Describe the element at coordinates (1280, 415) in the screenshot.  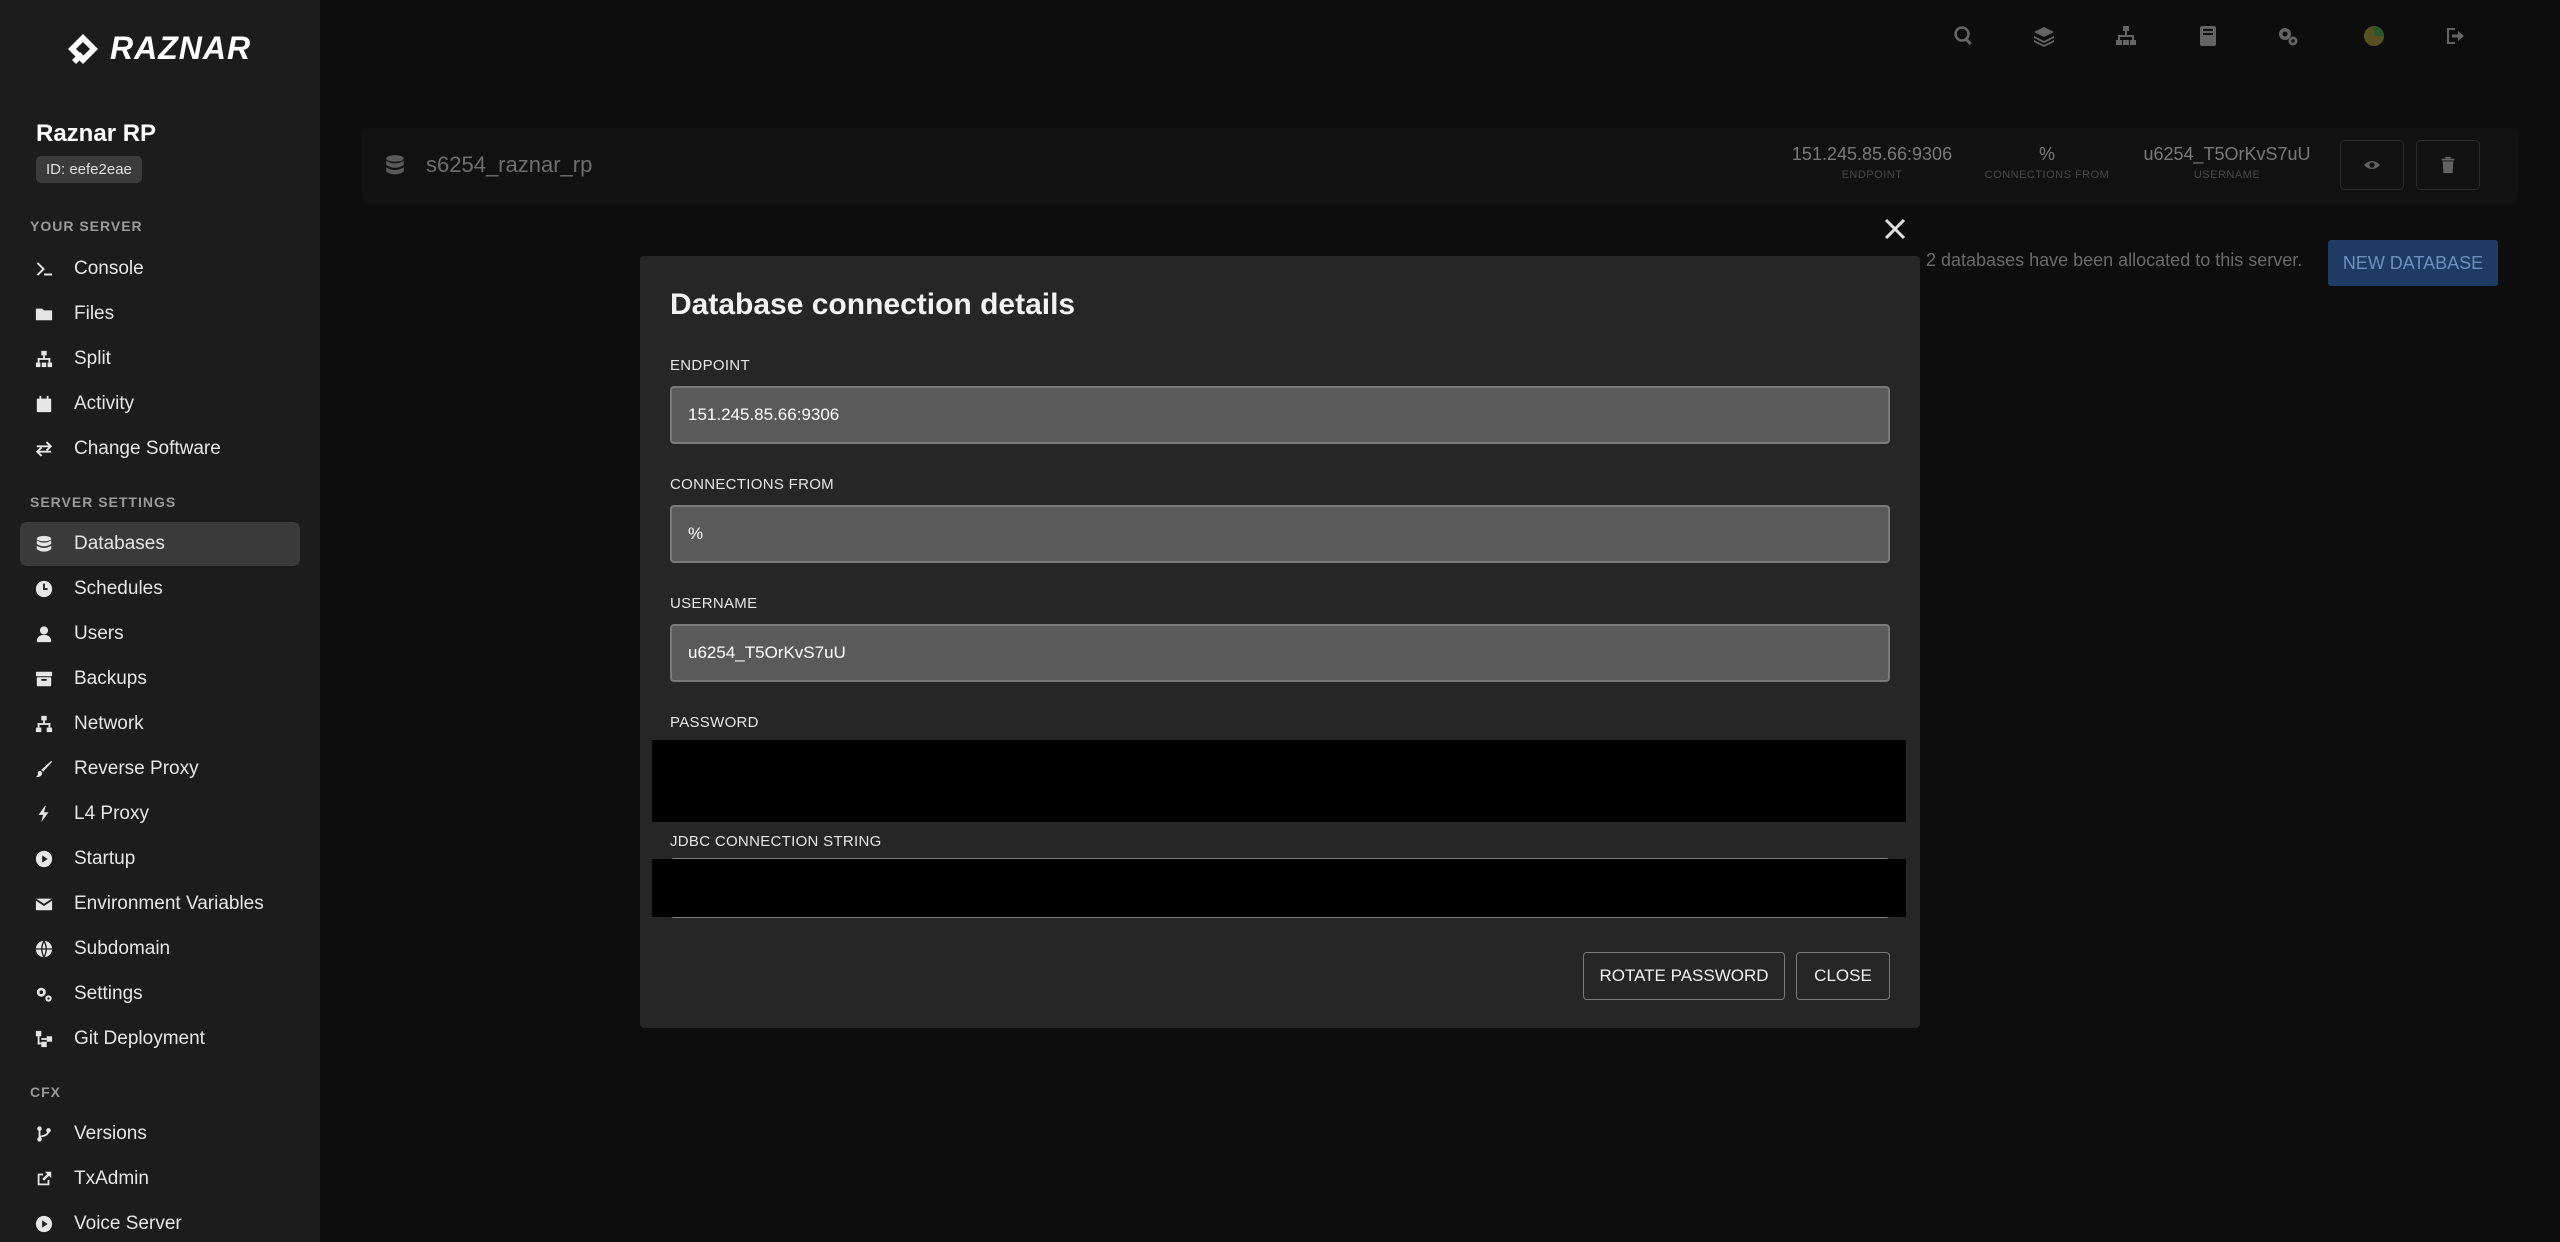
I see `endpoint-field: 151.245.85.66:9306` at that location.